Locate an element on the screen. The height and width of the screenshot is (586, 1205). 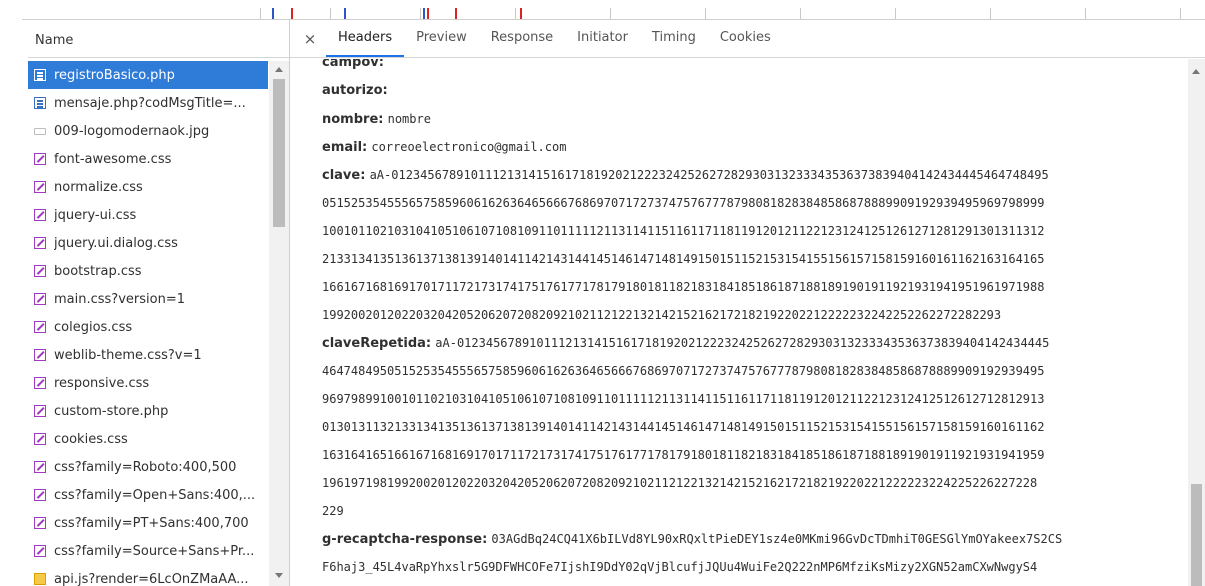
field-key: autorizo: is located at coordinates (355, 90).